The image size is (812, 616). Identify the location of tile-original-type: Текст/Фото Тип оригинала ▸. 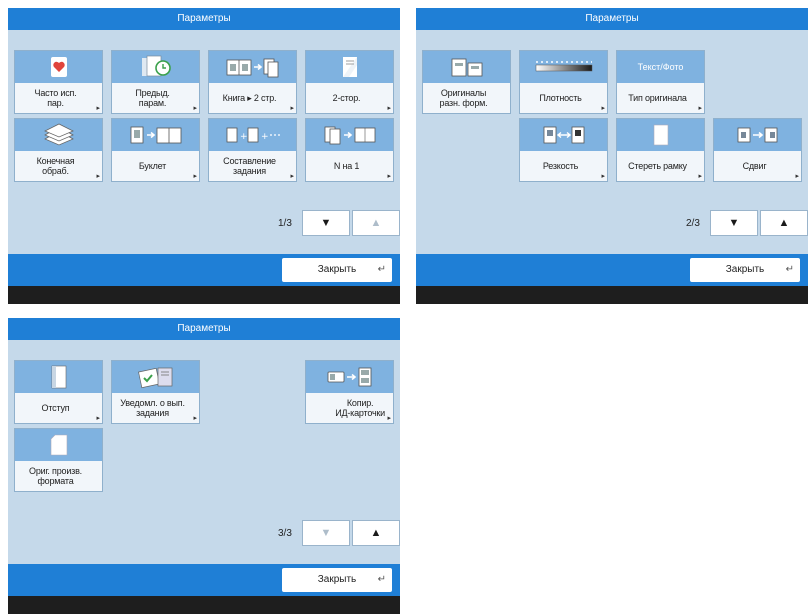
(660, 82).